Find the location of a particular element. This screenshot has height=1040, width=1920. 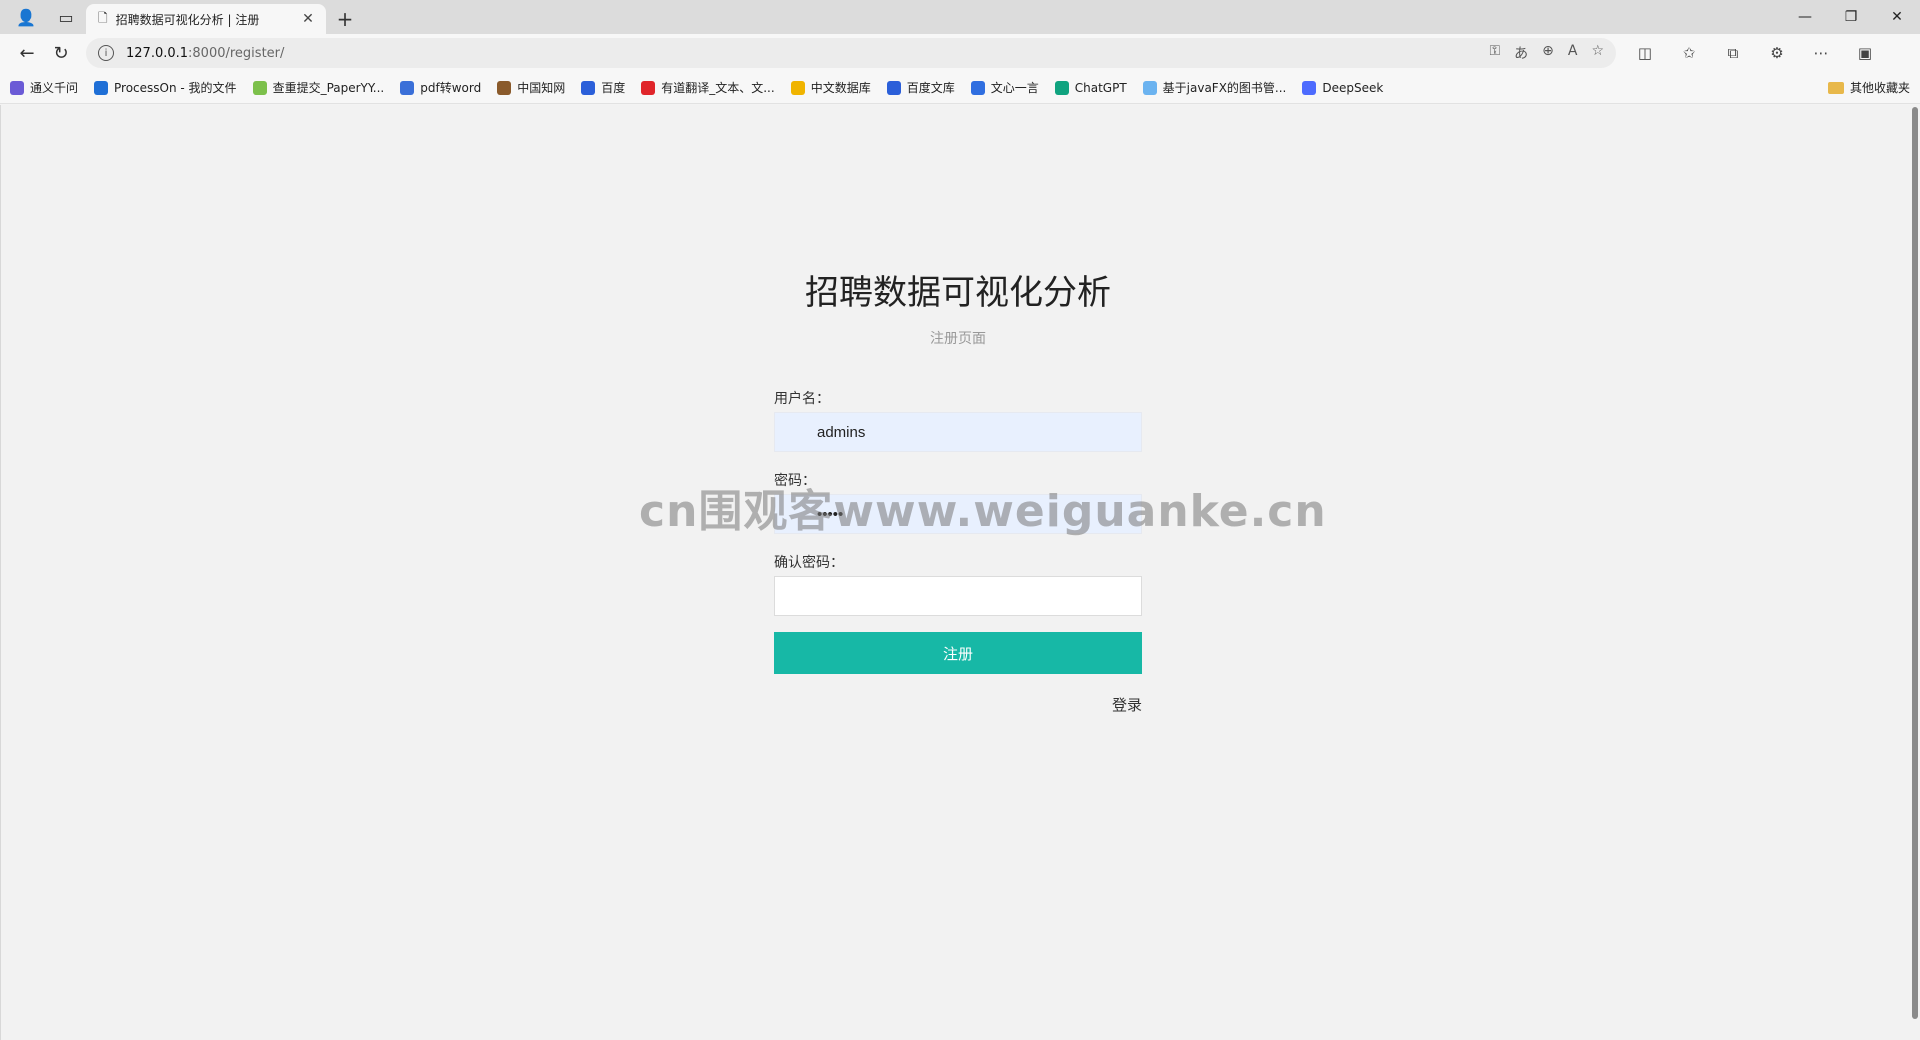

login-link: 登录 is located at coordinates (958, 704).